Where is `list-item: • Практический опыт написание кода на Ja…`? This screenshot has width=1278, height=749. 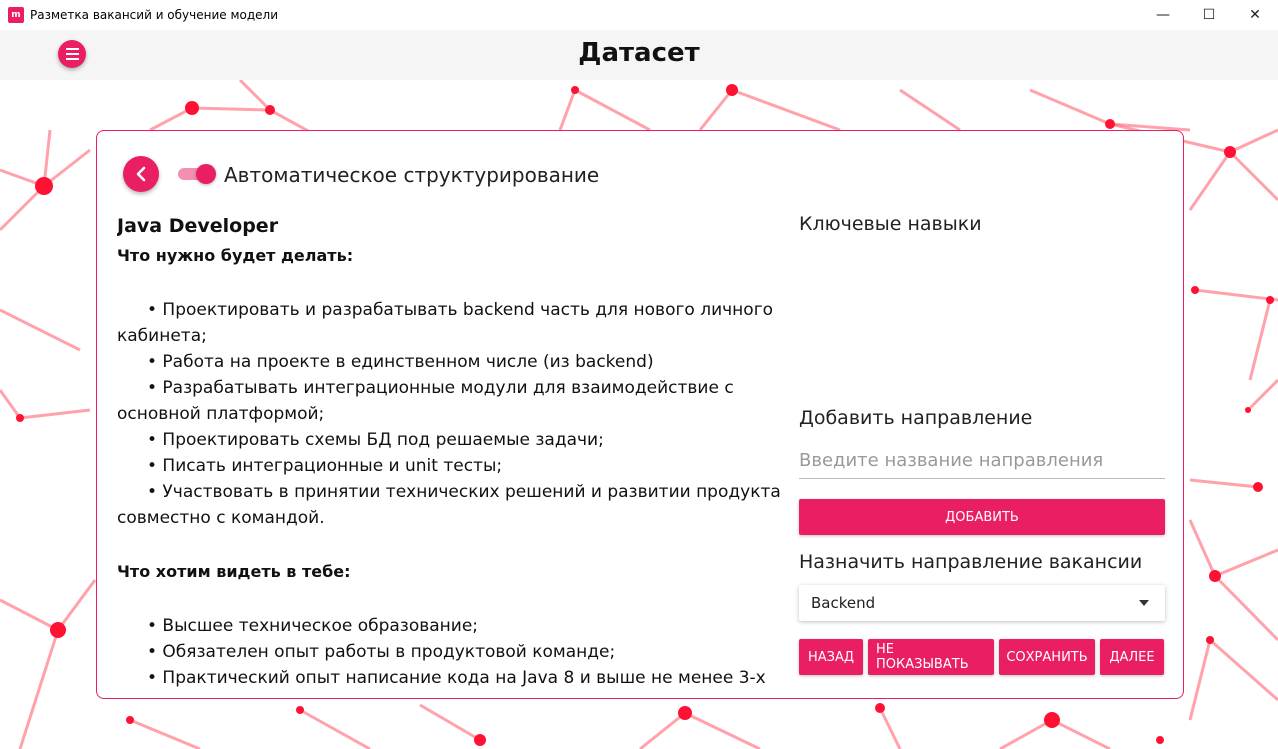 list-item: • Практический опыт написание кода на Ja… is located at coordinates (456, 678).